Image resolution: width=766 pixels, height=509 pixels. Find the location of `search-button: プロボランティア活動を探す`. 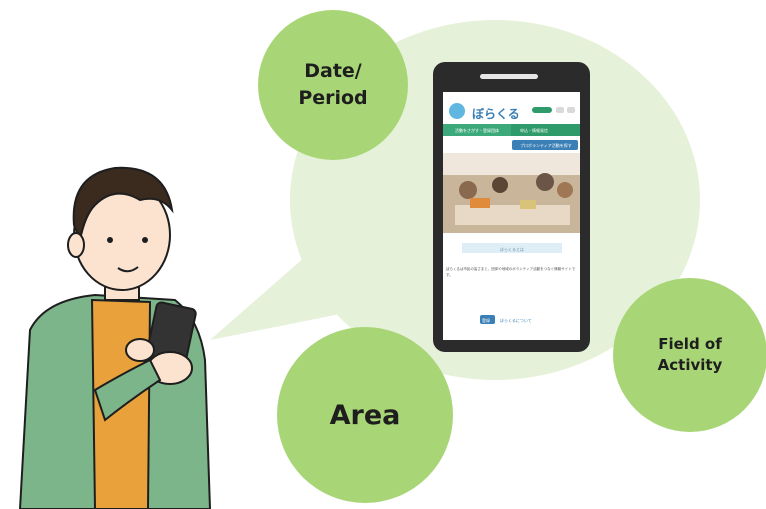

search-button: プロボランティア活動を探す is located at coordinates (548, 146).